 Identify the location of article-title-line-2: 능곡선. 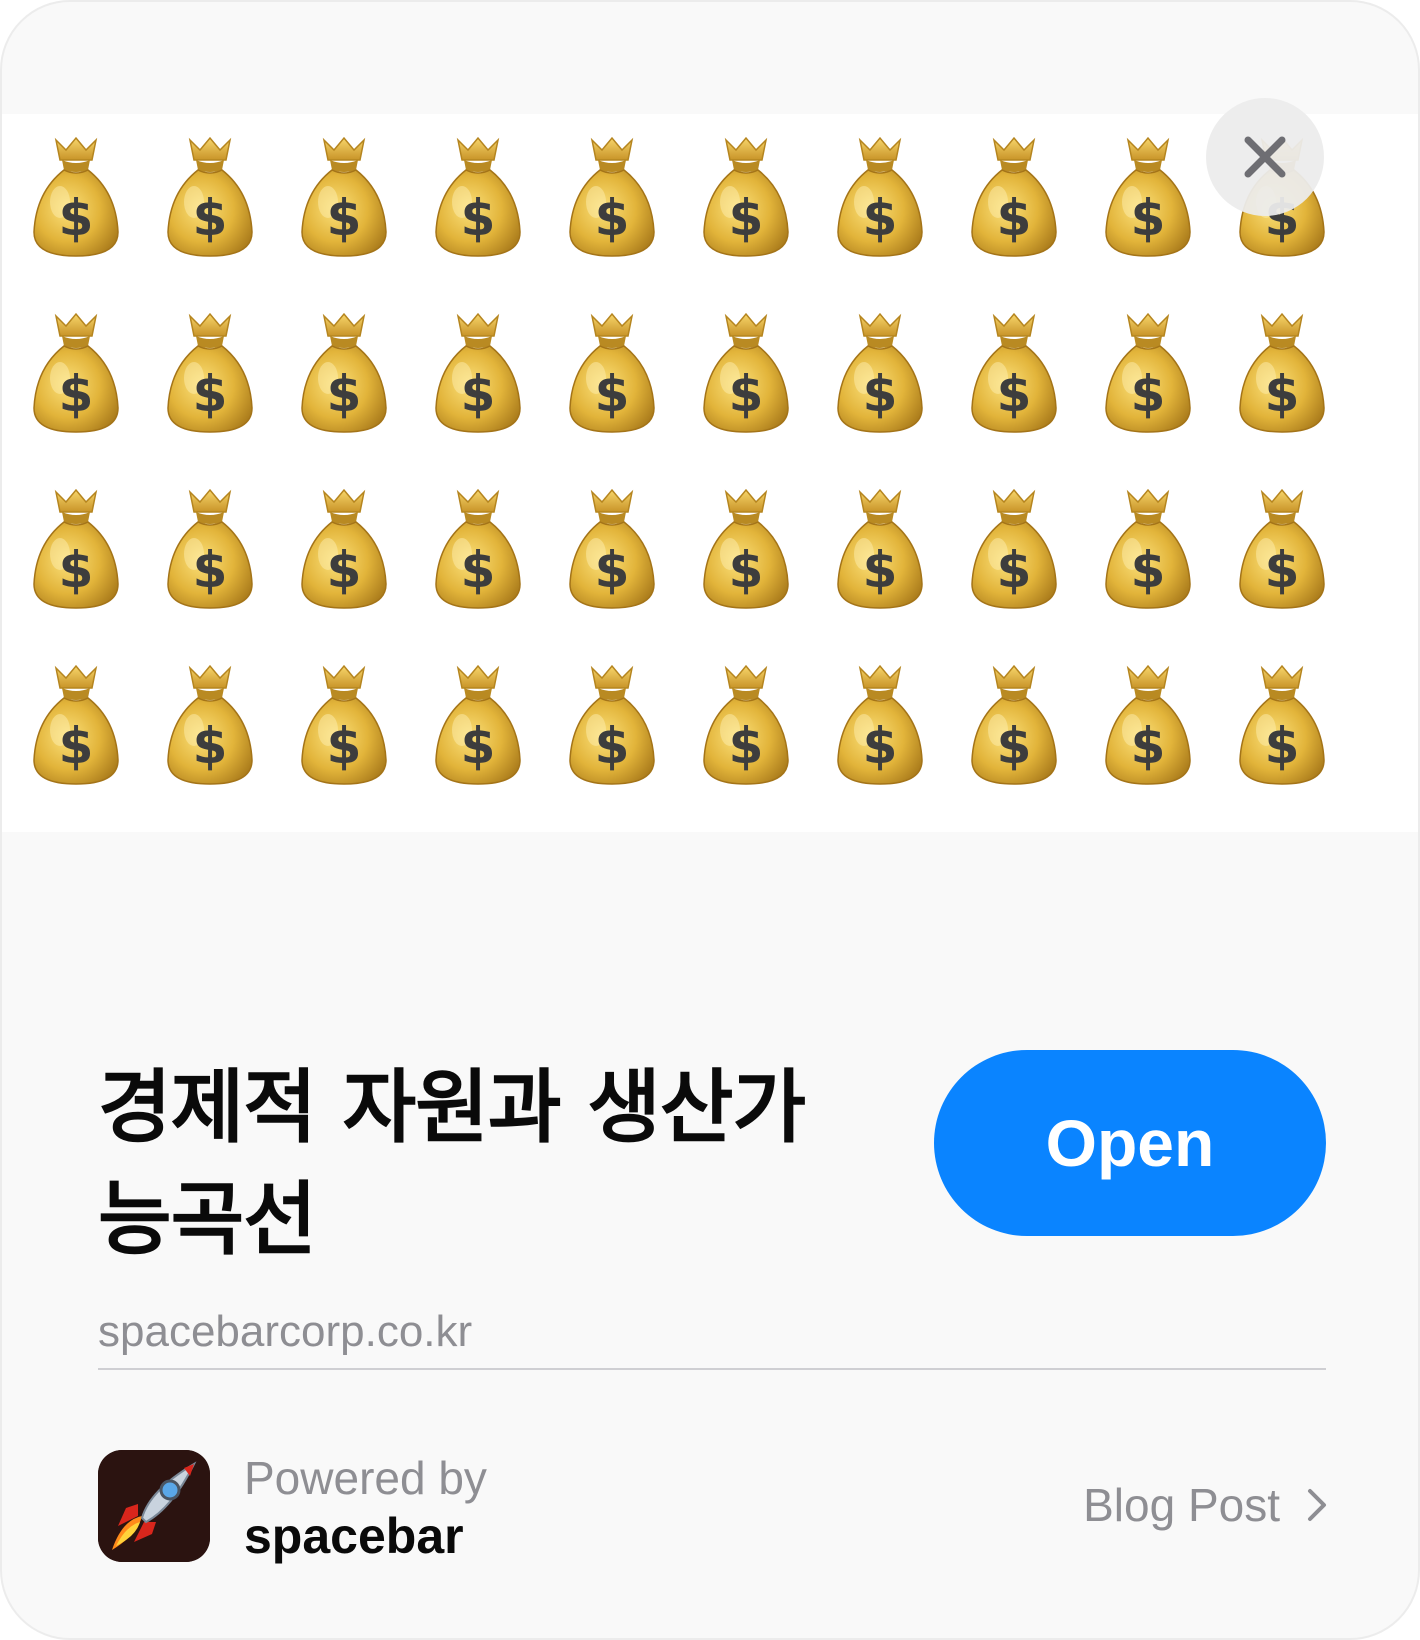
(207, 1219).